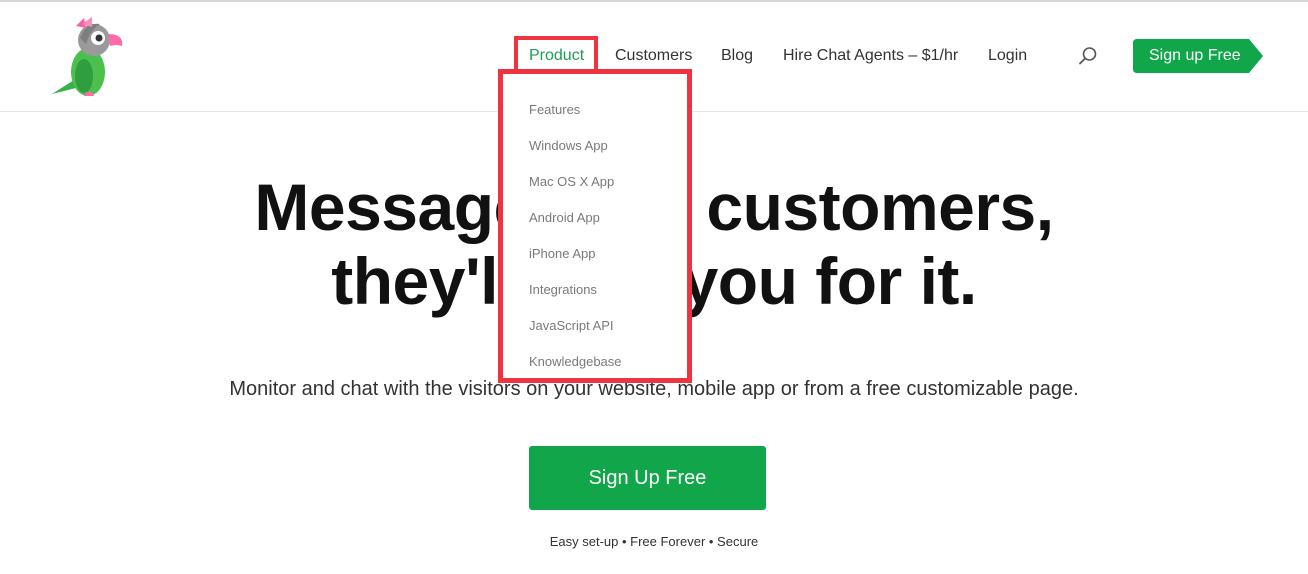 The height and width of the screenshot is (574, 1308). What do you see at coordinates (870, 56) in the screenshot?
I see `nav-hire-chat-agents: Hire Chat Agents – $1/hr` at bounding box center [870, 56].